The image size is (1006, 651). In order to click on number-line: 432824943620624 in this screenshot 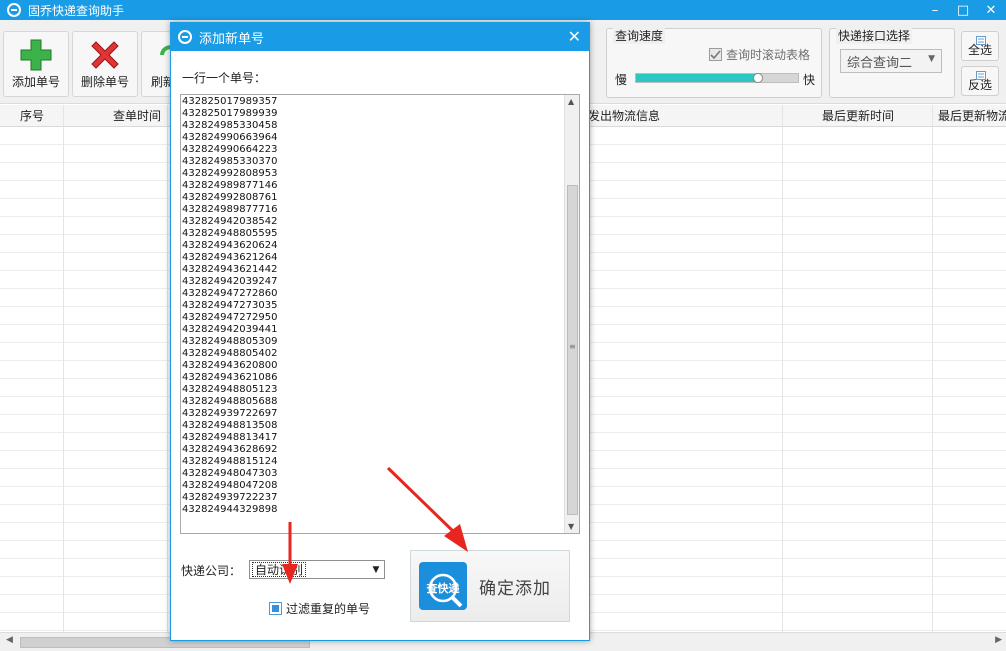, I will do `click(230, 245)`.